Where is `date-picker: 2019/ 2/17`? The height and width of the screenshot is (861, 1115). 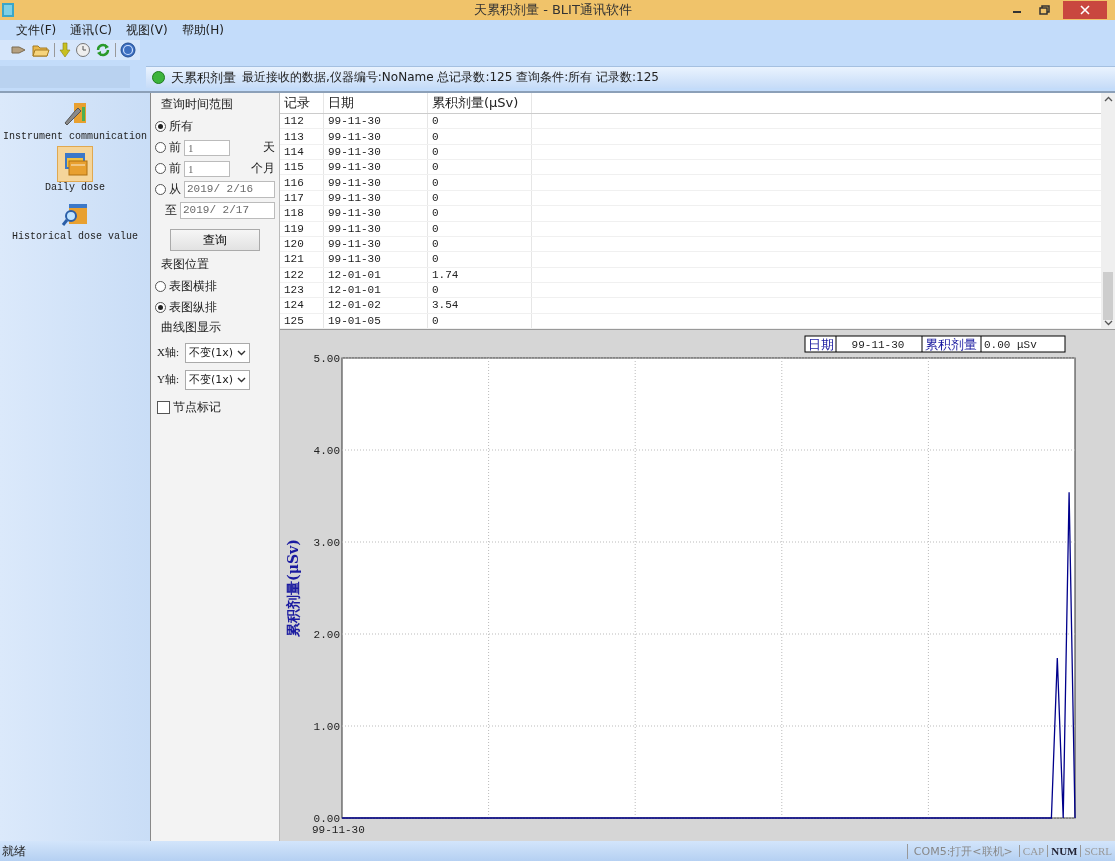 date-picker: 2019/ 2/17 is located at coordinates (227, 210).